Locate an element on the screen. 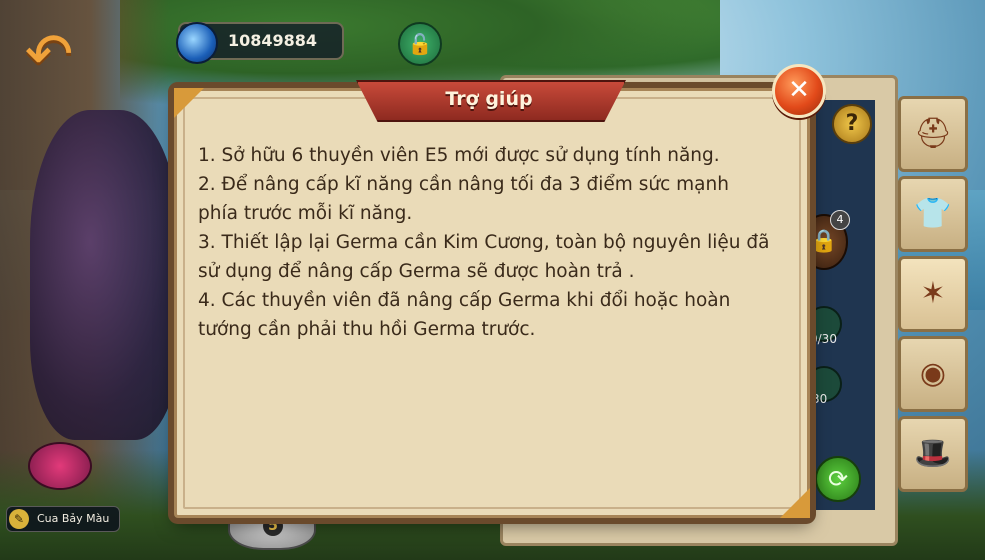  back-arrow-icon: ↶ is located at coordinates (49, 54).